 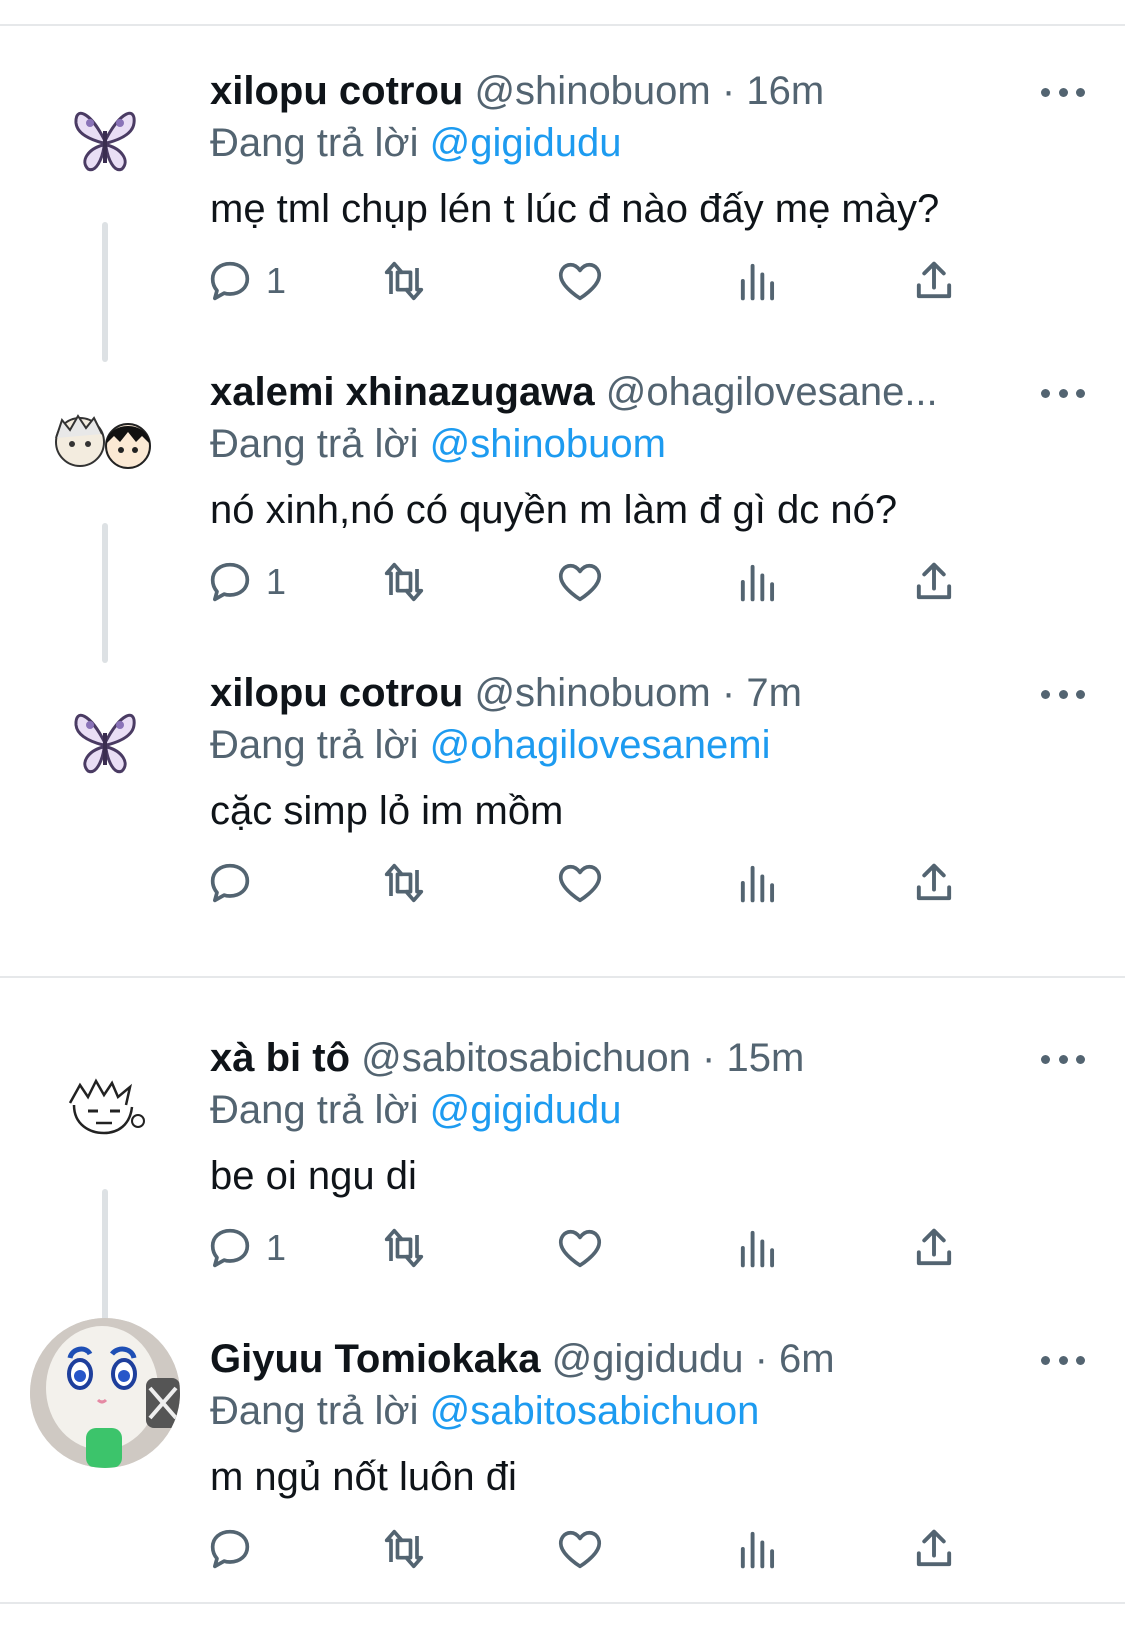 I want to click on tweet-header: xà bi tô @sabitosabichuon · 15m, so click(x=507, y=1058).